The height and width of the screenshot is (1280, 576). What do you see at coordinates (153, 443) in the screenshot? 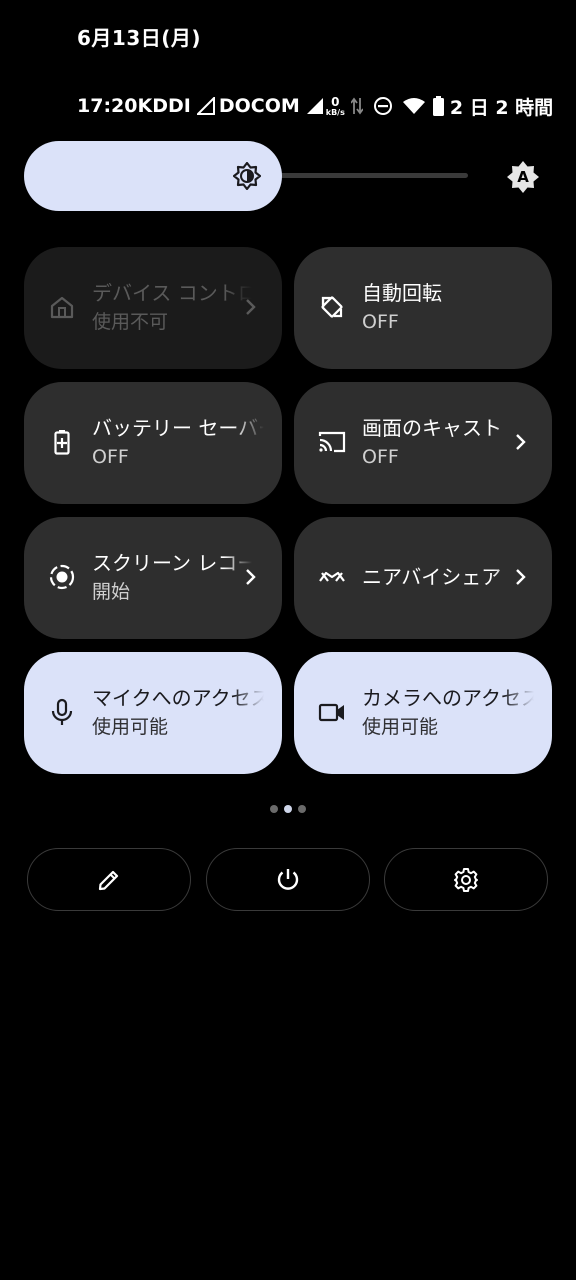
I see `tile-battery-saver: バッテリー セーバー OFF` at bounding box center [153, 443].